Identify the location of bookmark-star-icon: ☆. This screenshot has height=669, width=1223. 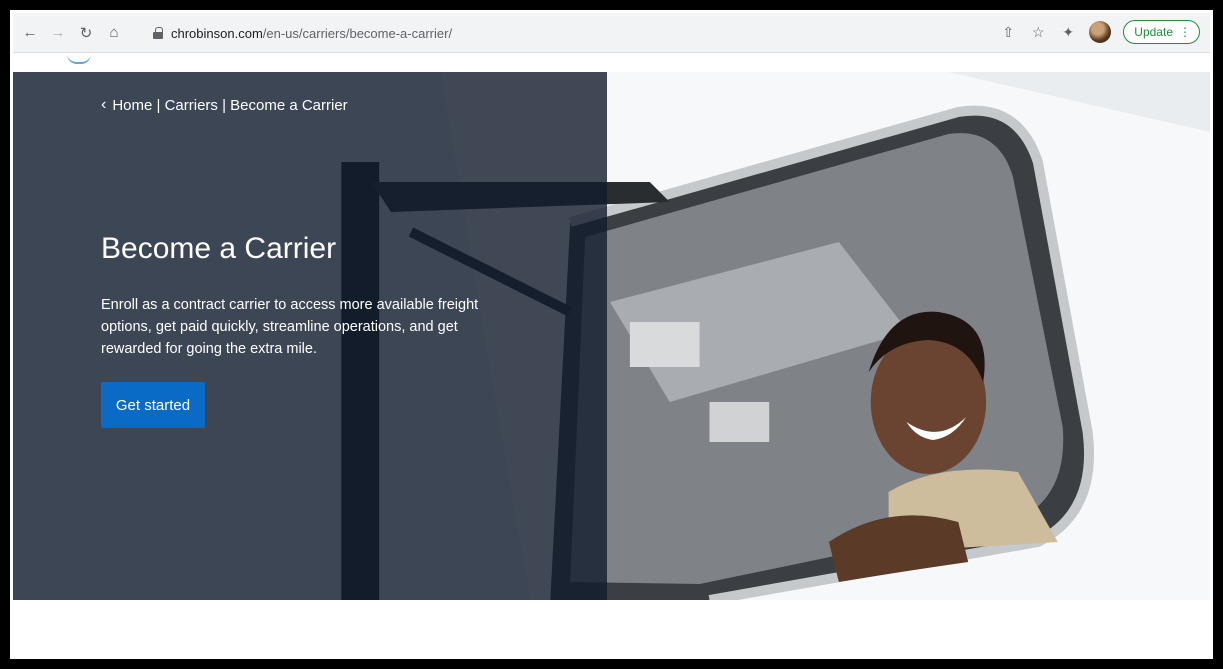
(1038, 32).